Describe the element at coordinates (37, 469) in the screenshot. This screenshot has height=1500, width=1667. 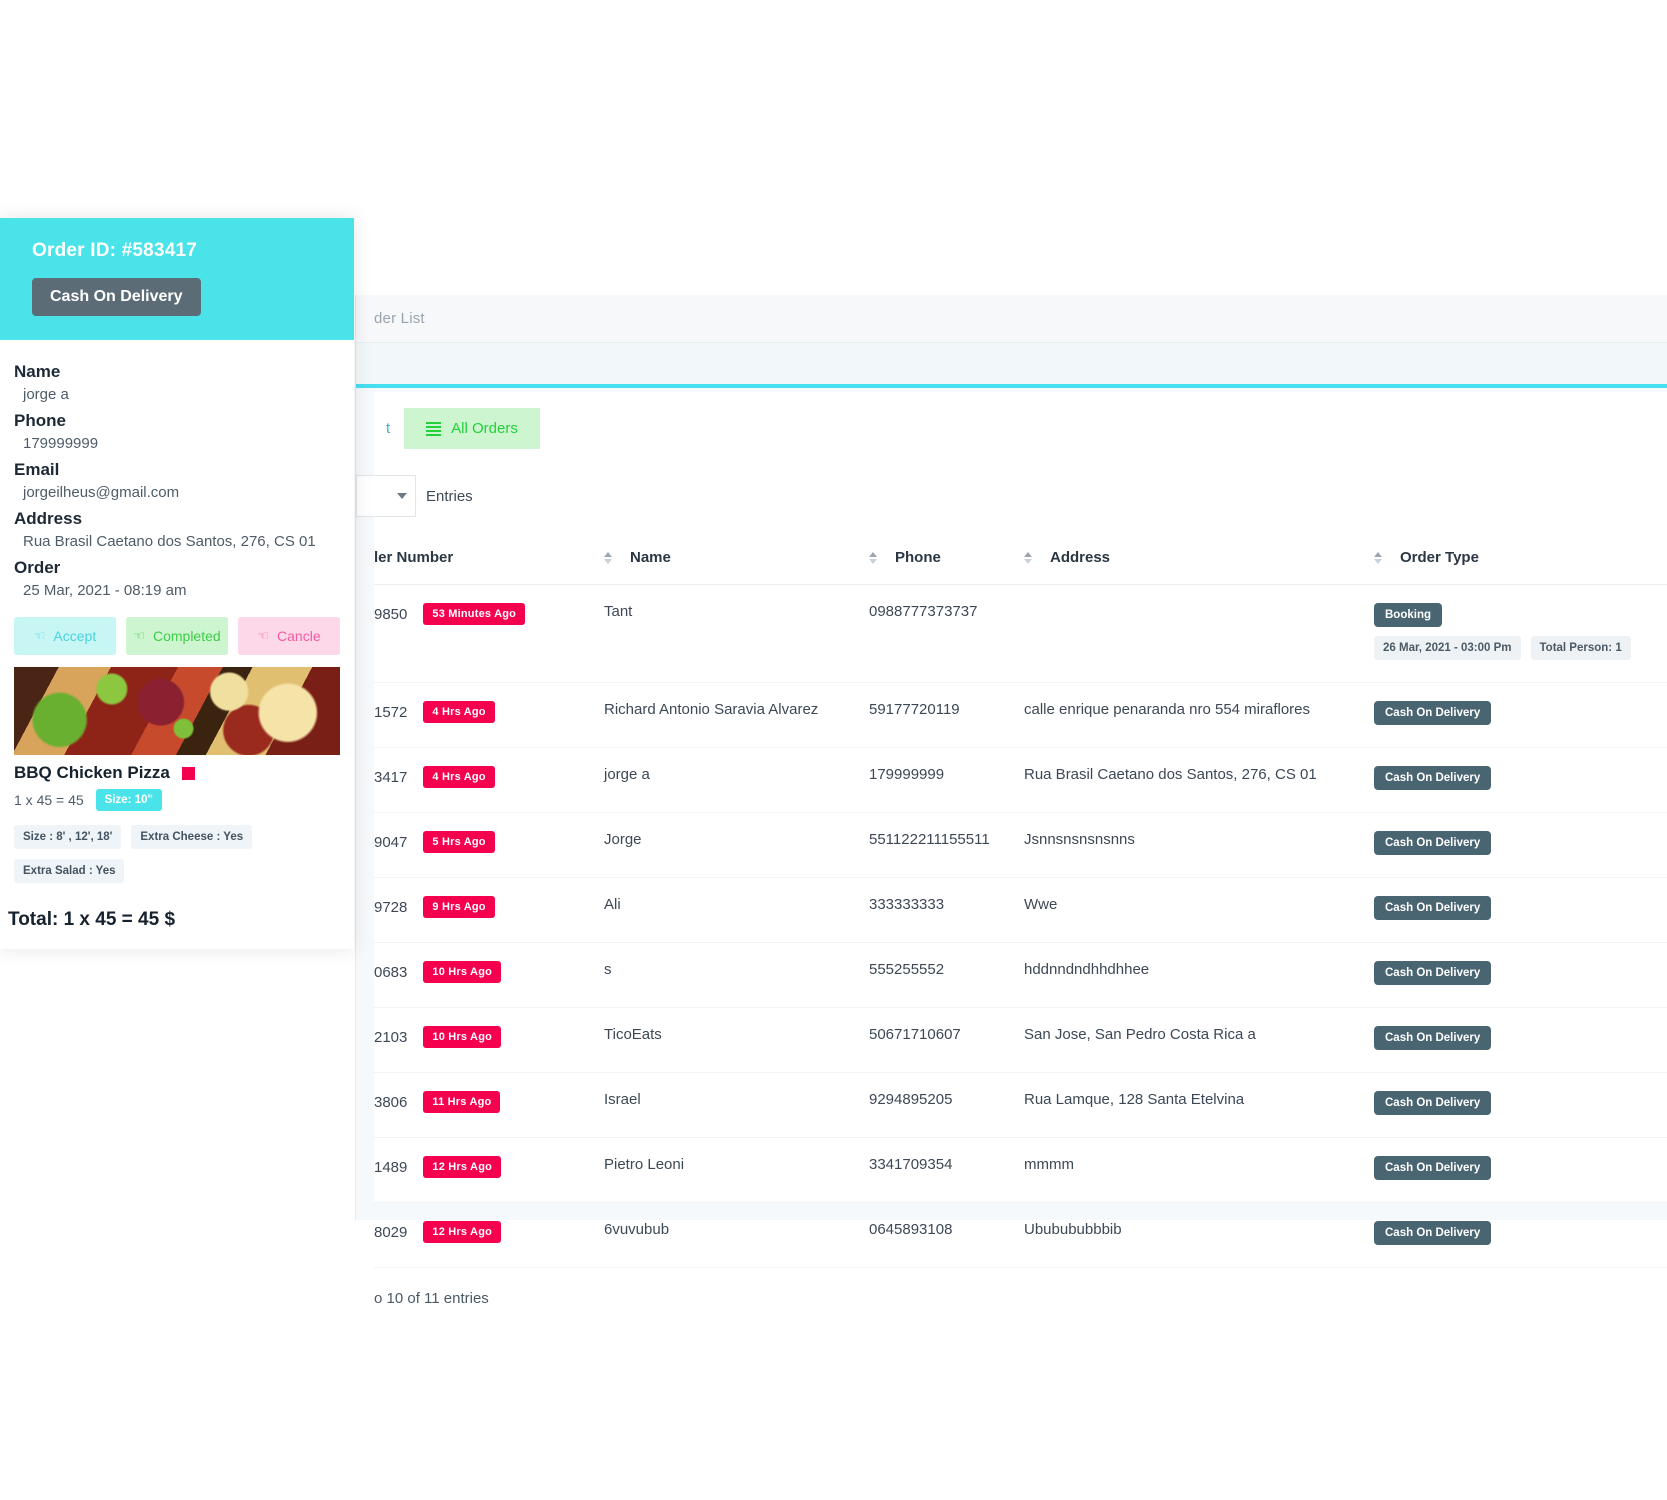
I see `label-email: Email` at that location.